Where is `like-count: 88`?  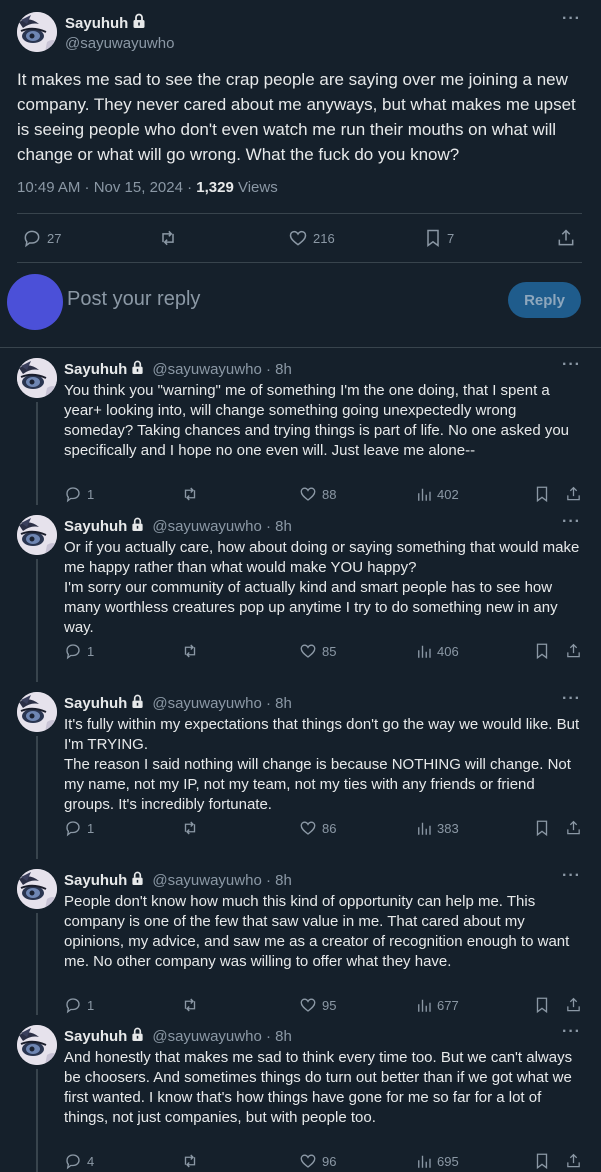
like-count: 88 is located at coordinates (329, 494).